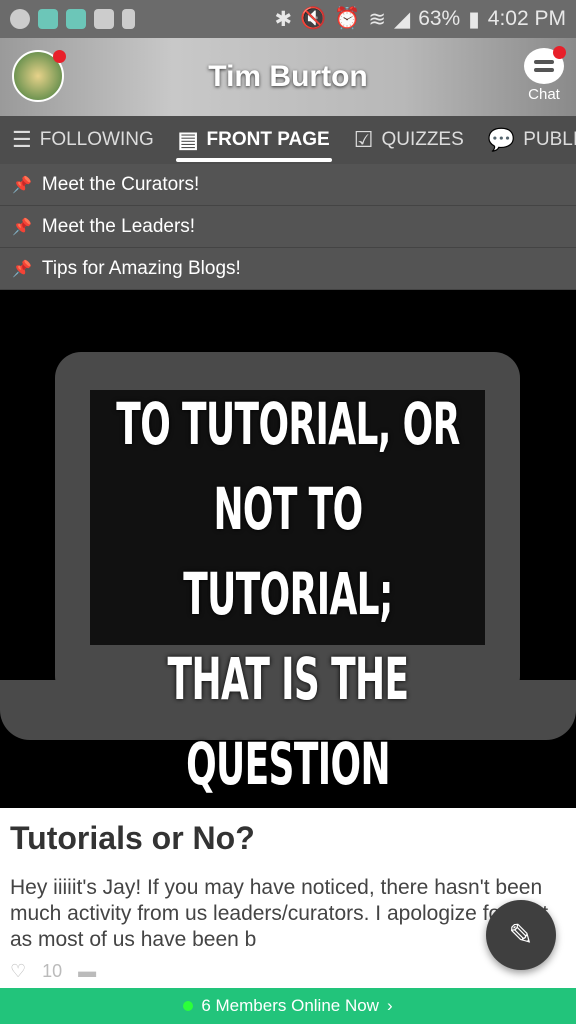  Describe the element at coordinates (188, 1006) in the screenshot. I see `online-indicator-icon` at that location.